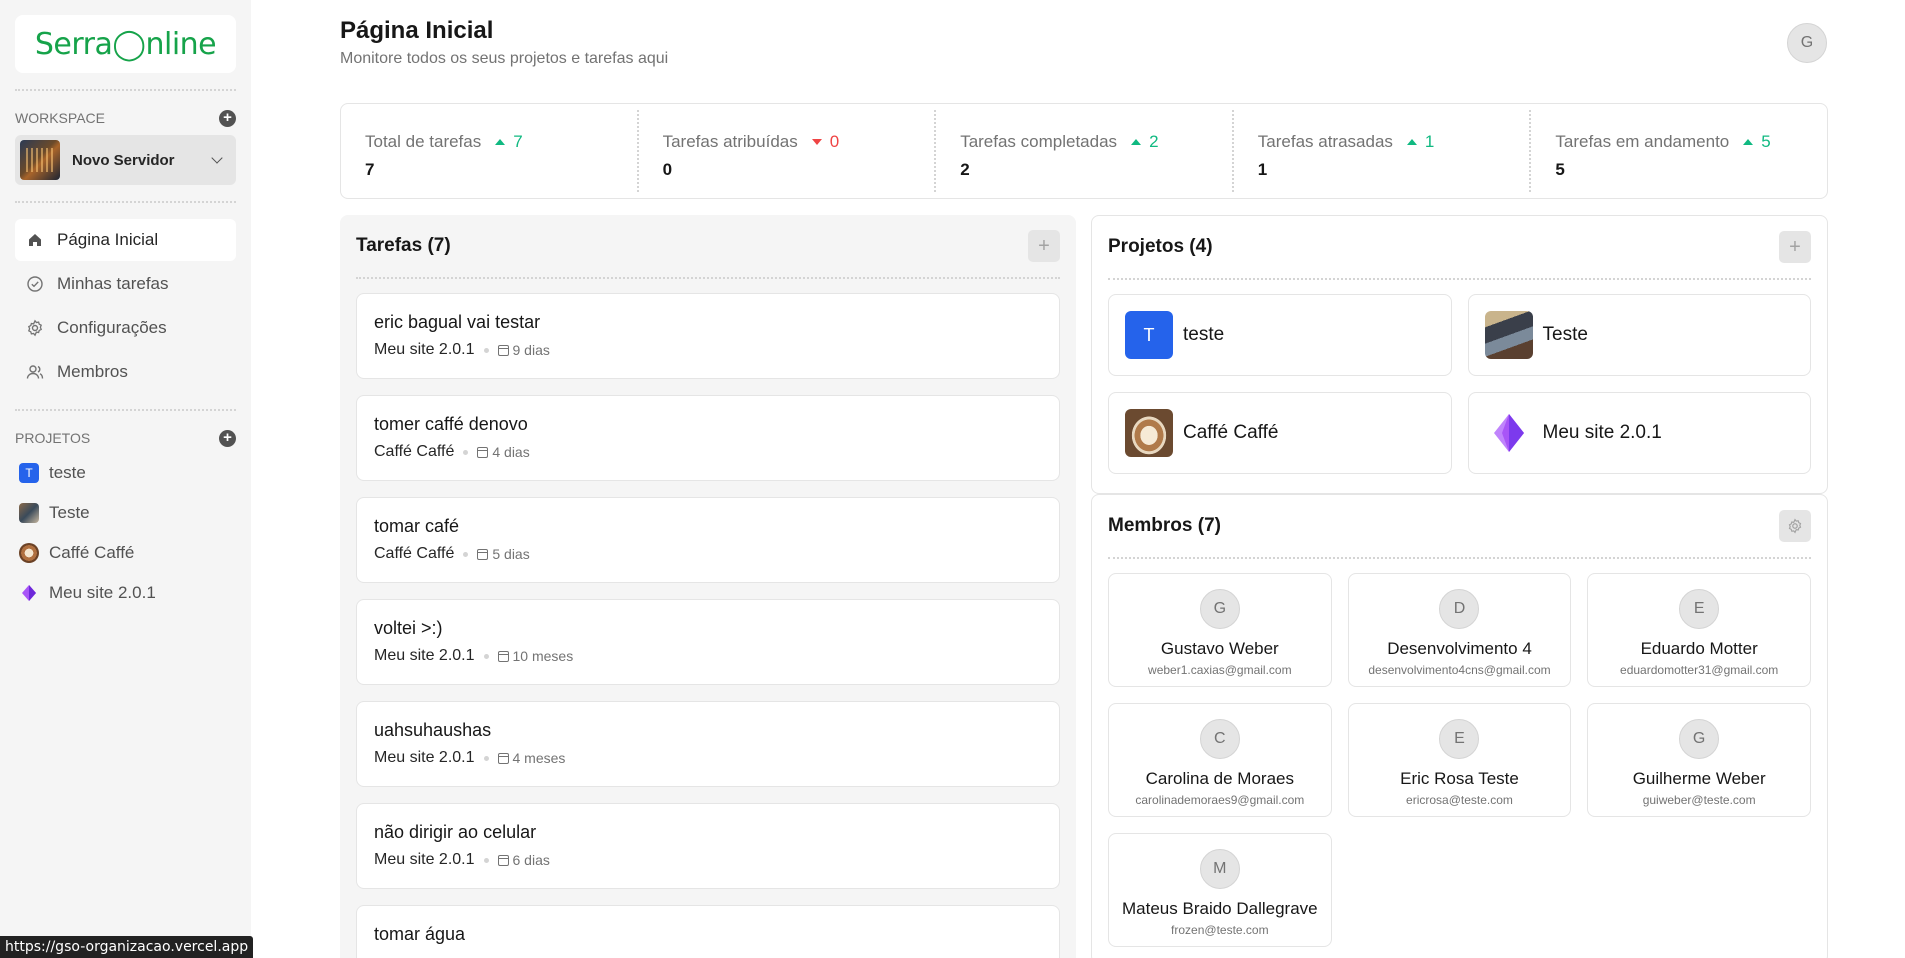 This screenshot has width=1905, height=958. Describe the element at coordinates (1459, 648) in the screenshot. I see `member-name: Desenvolvimento 4` at that location.